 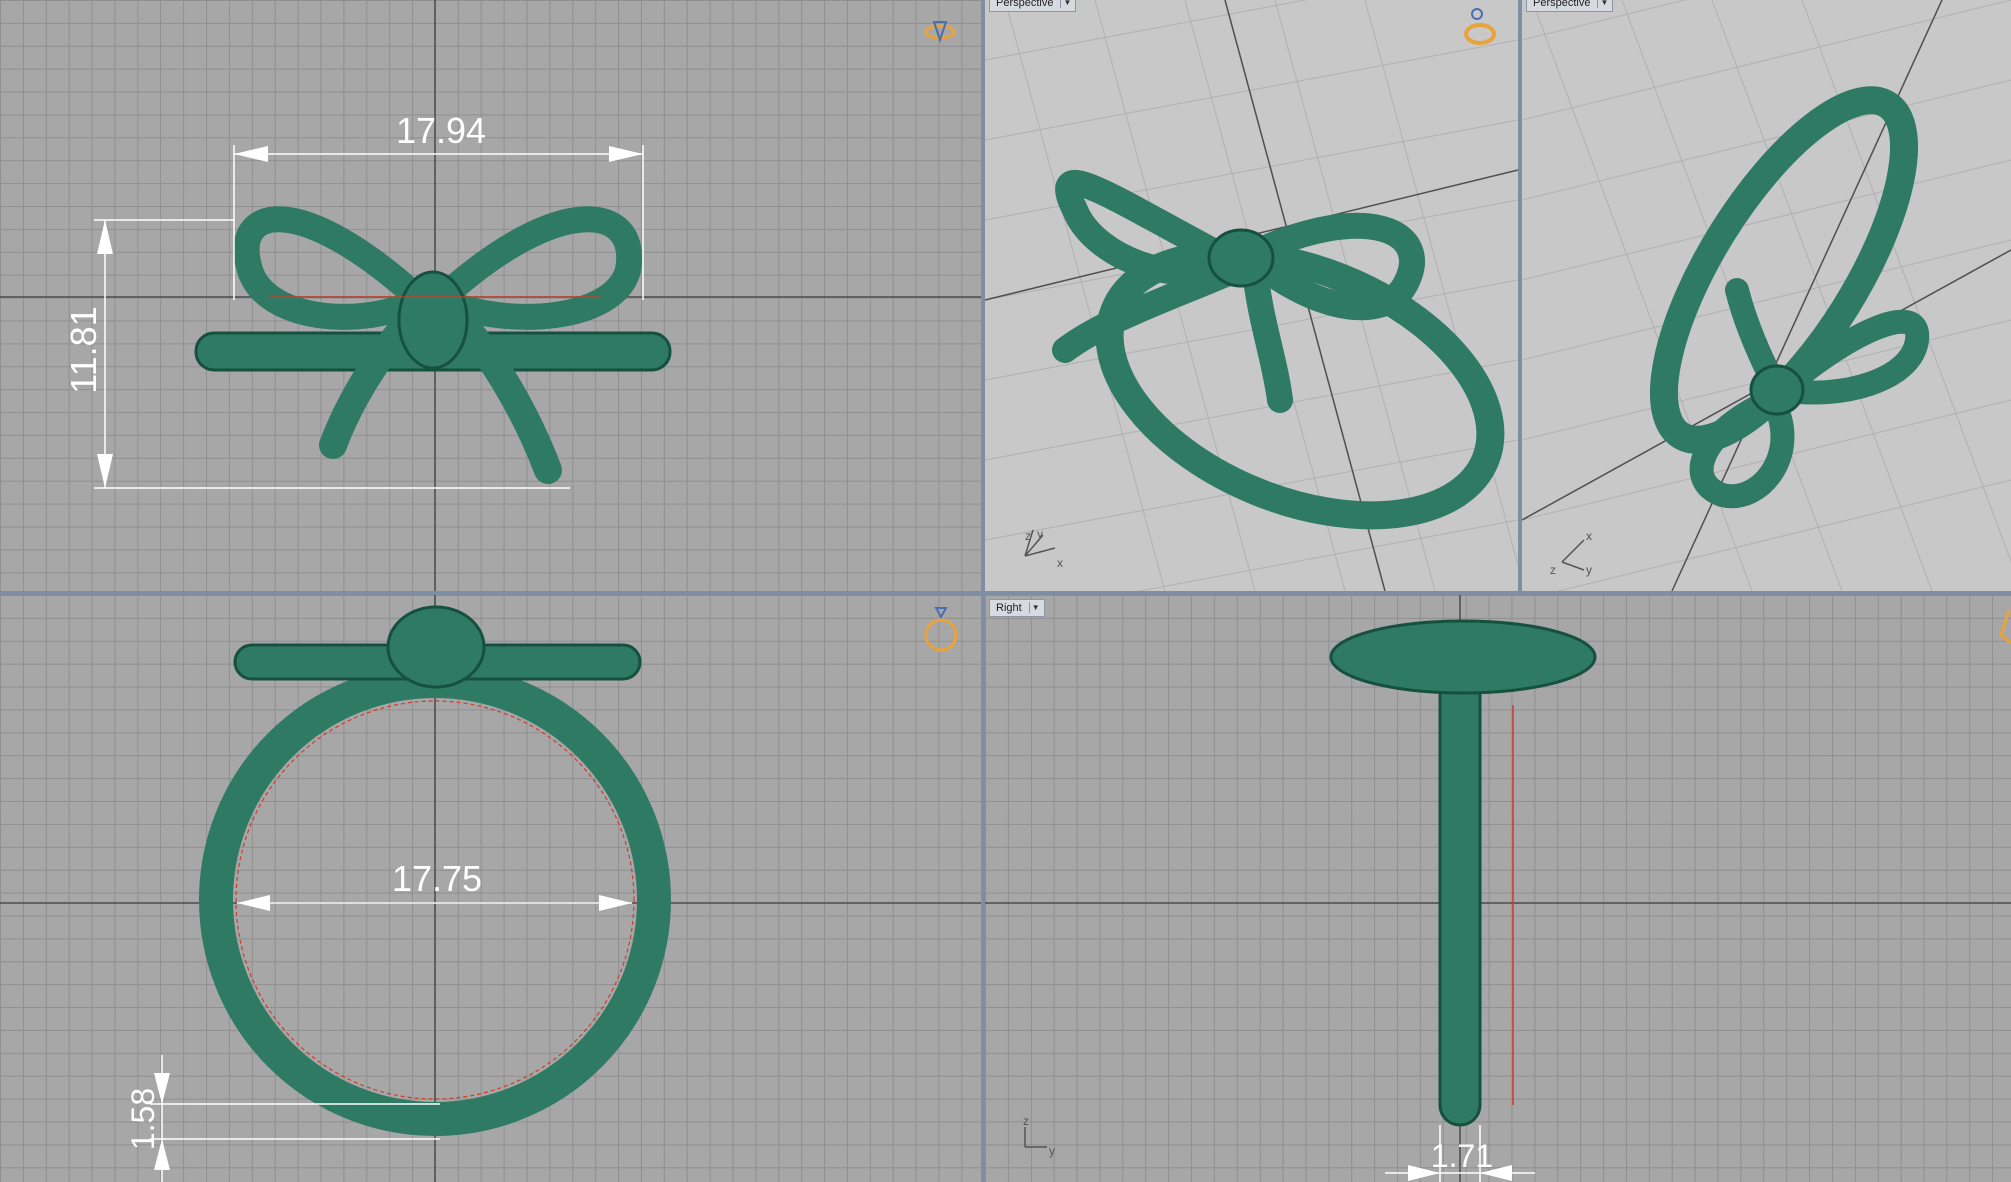 I want to click on height-dimension-label: 11.81, so click(x=83, y=349).